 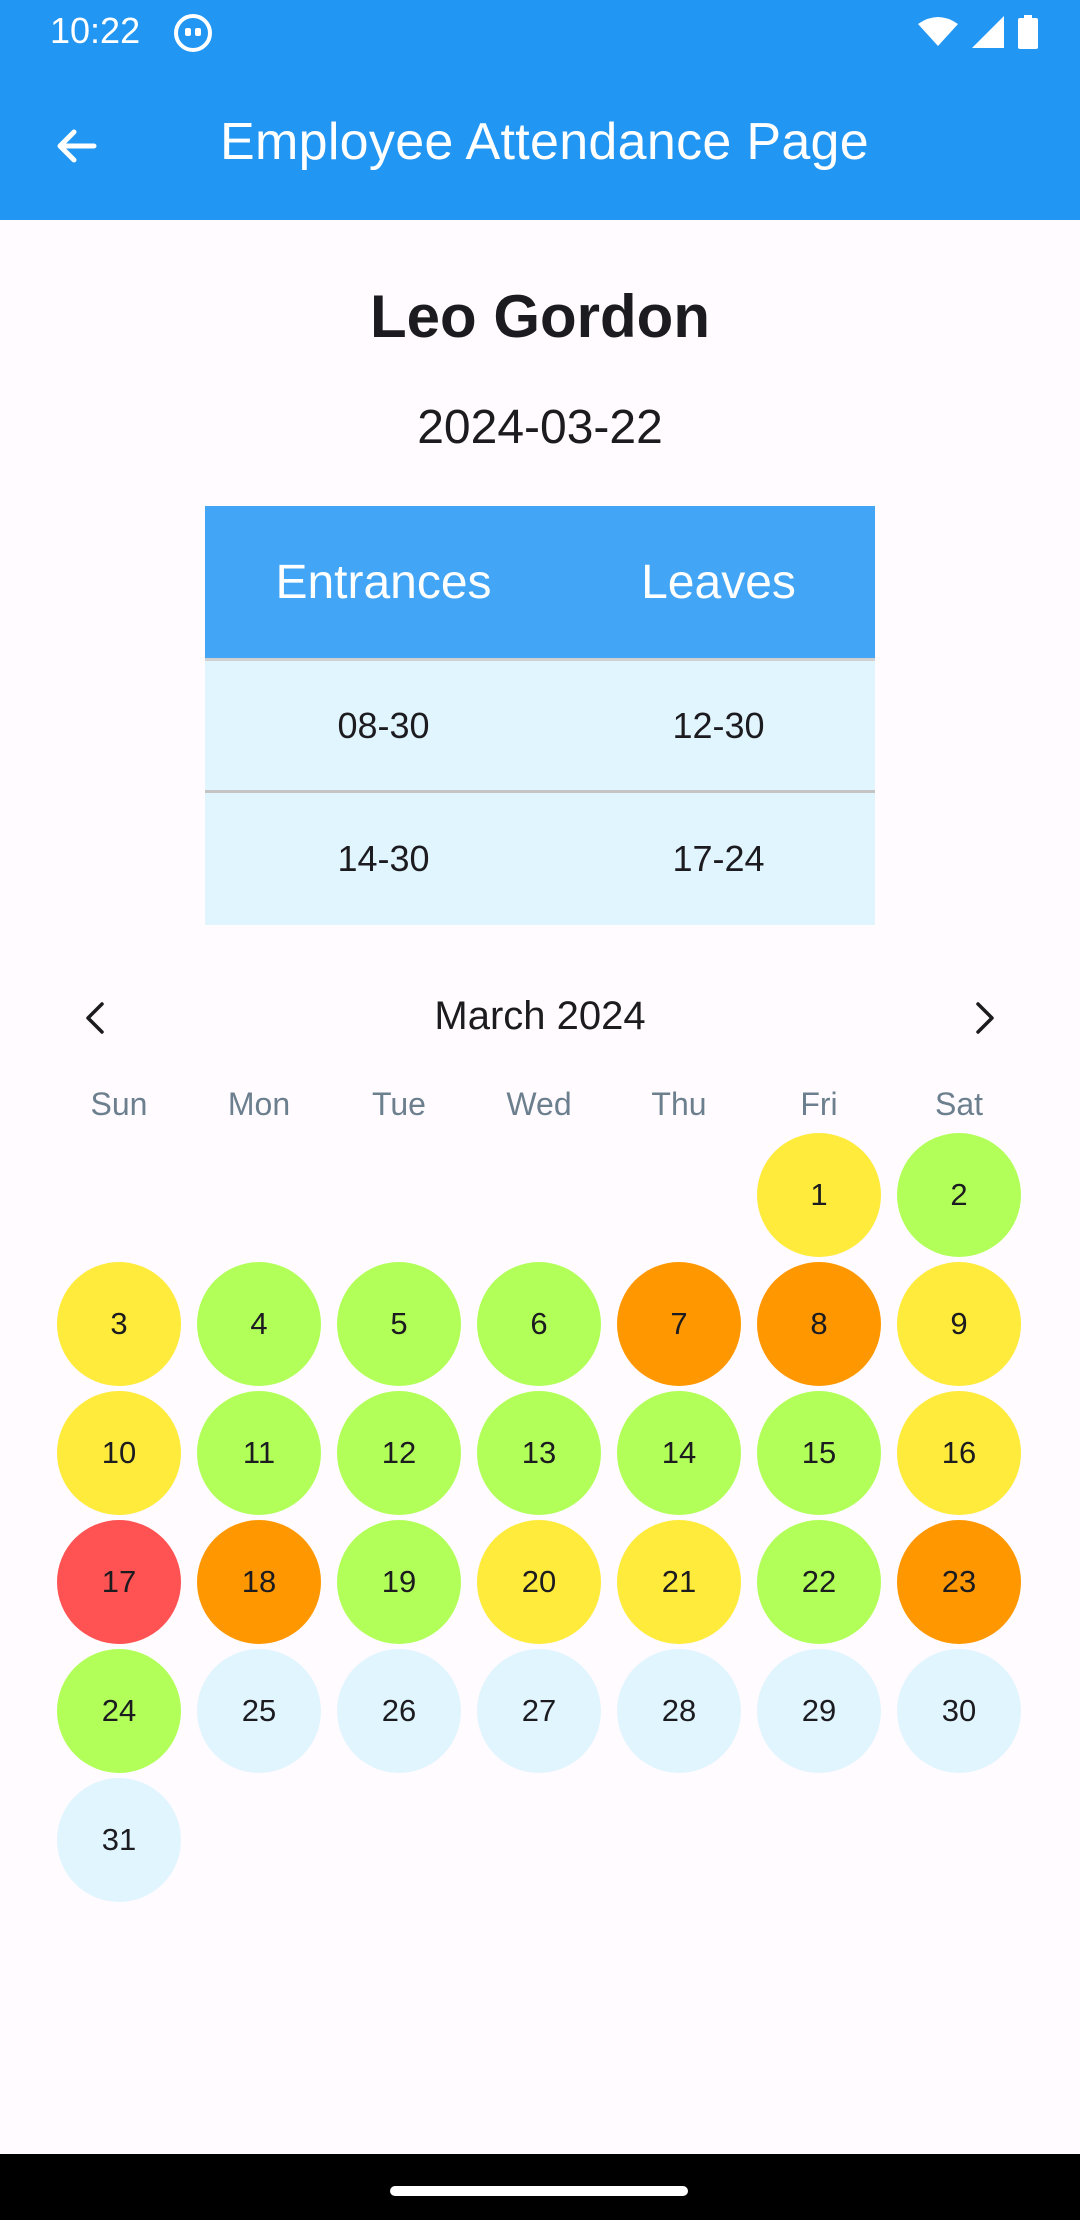 I want to click on table-row: 14-30 17-24, so click(x=540, y=859).